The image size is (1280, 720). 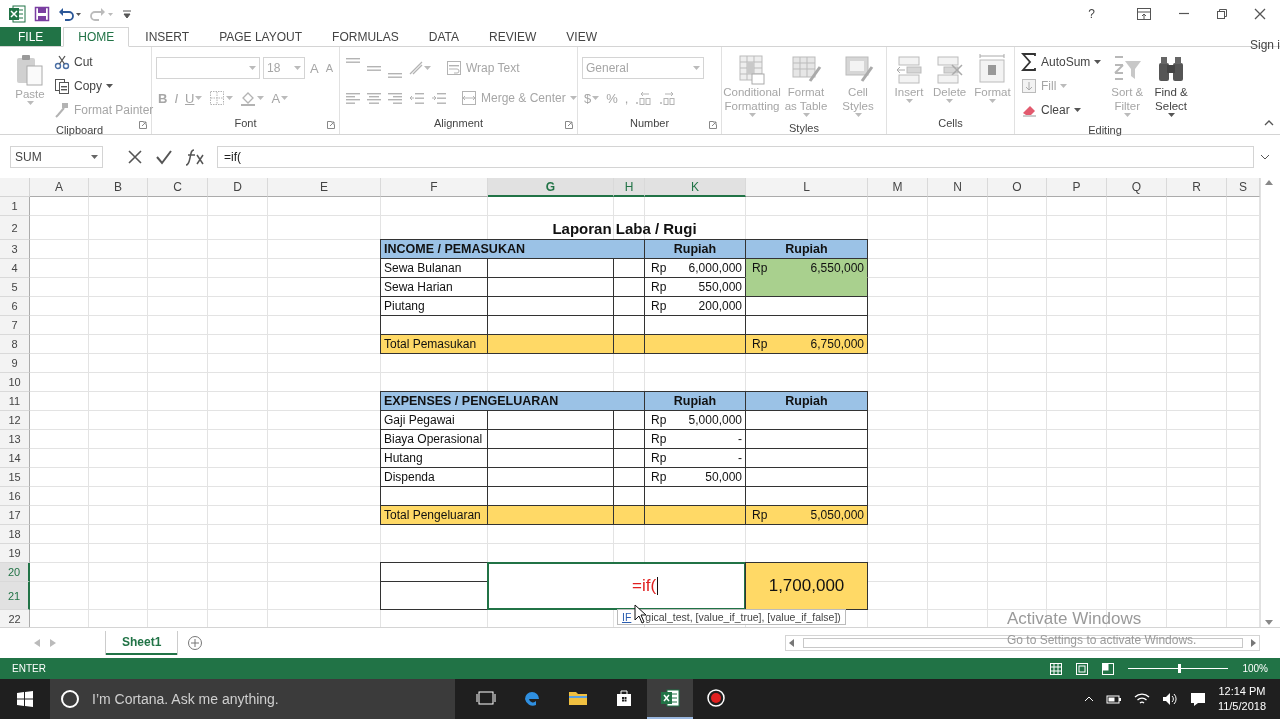 What do you see at coordinates (1056, 668) in the screenshot?
I see `normal-view-icon` at bounding box center [1056, 668].